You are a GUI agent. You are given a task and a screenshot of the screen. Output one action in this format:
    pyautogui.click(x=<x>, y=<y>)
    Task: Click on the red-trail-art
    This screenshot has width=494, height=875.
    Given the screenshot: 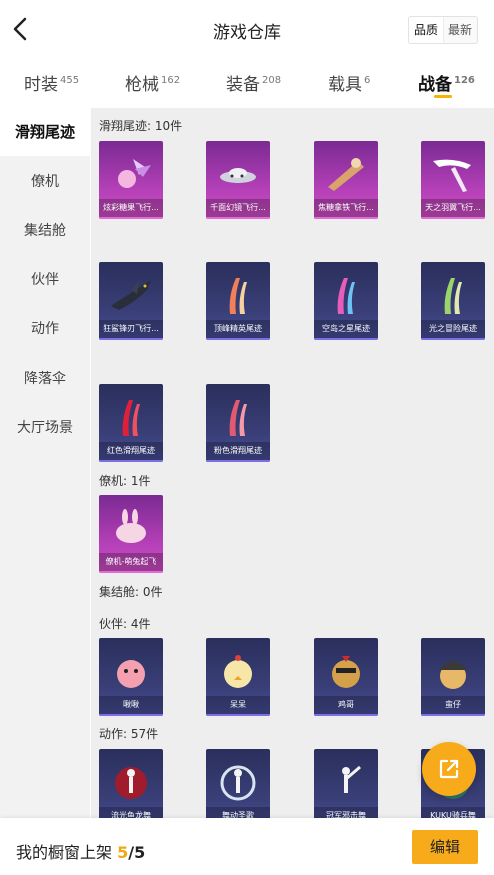 What is the action you would take?
    pyautogui.click(x=131, y=418)
    